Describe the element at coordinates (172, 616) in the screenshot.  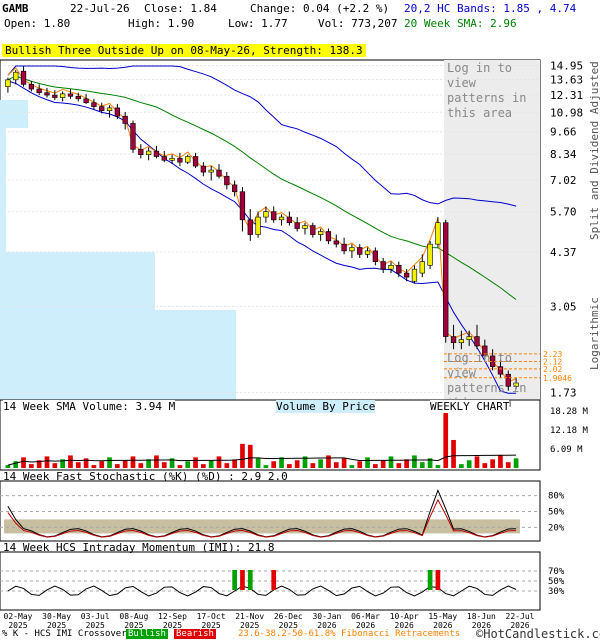
I see `x-tick-label: 12-Sep` at that location.